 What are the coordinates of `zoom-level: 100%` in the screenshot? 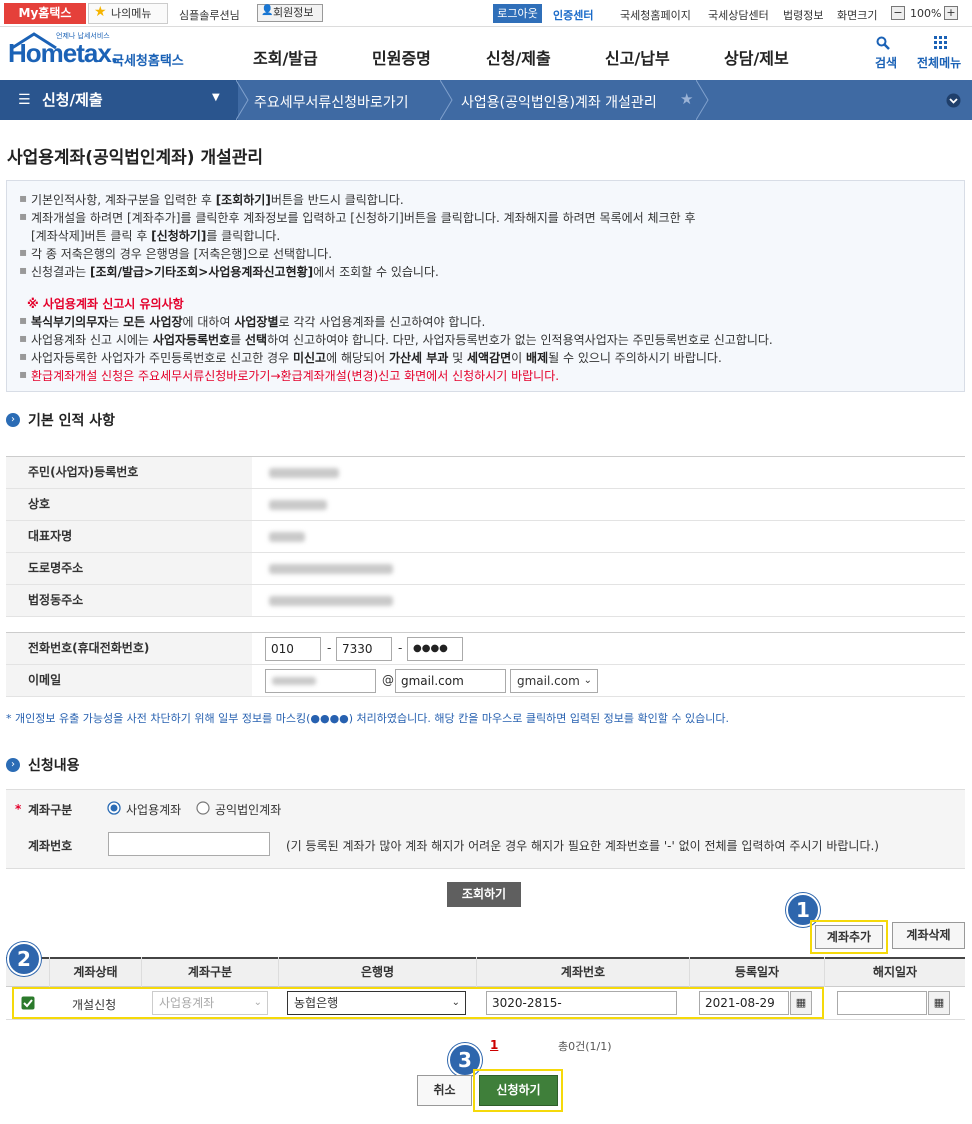 It's located at (926, 13).